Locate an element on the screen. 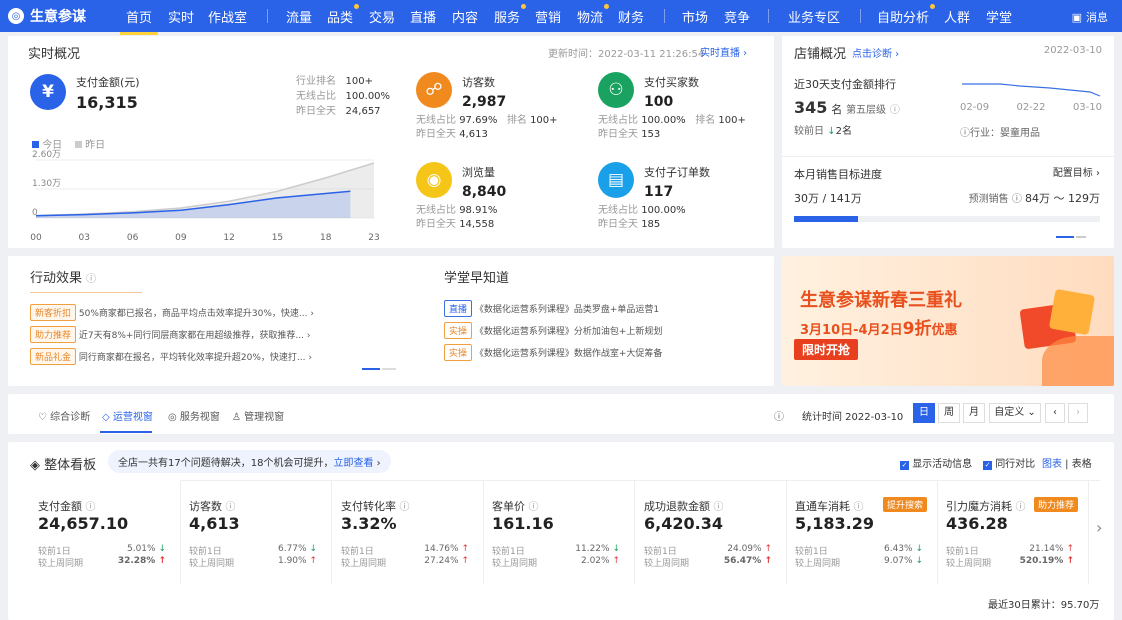 The height and width of the screenshot is (620, 1122). nav-category: 品类 is located at coordinates (343, 15).